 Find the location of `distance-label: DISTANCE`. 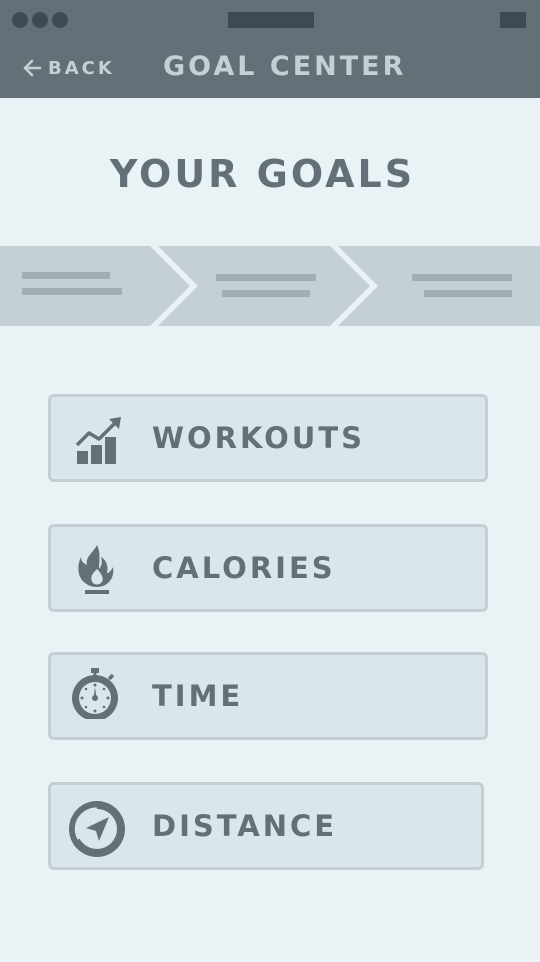

distance-label: DISTANCE is located at coordinates (245, 826).